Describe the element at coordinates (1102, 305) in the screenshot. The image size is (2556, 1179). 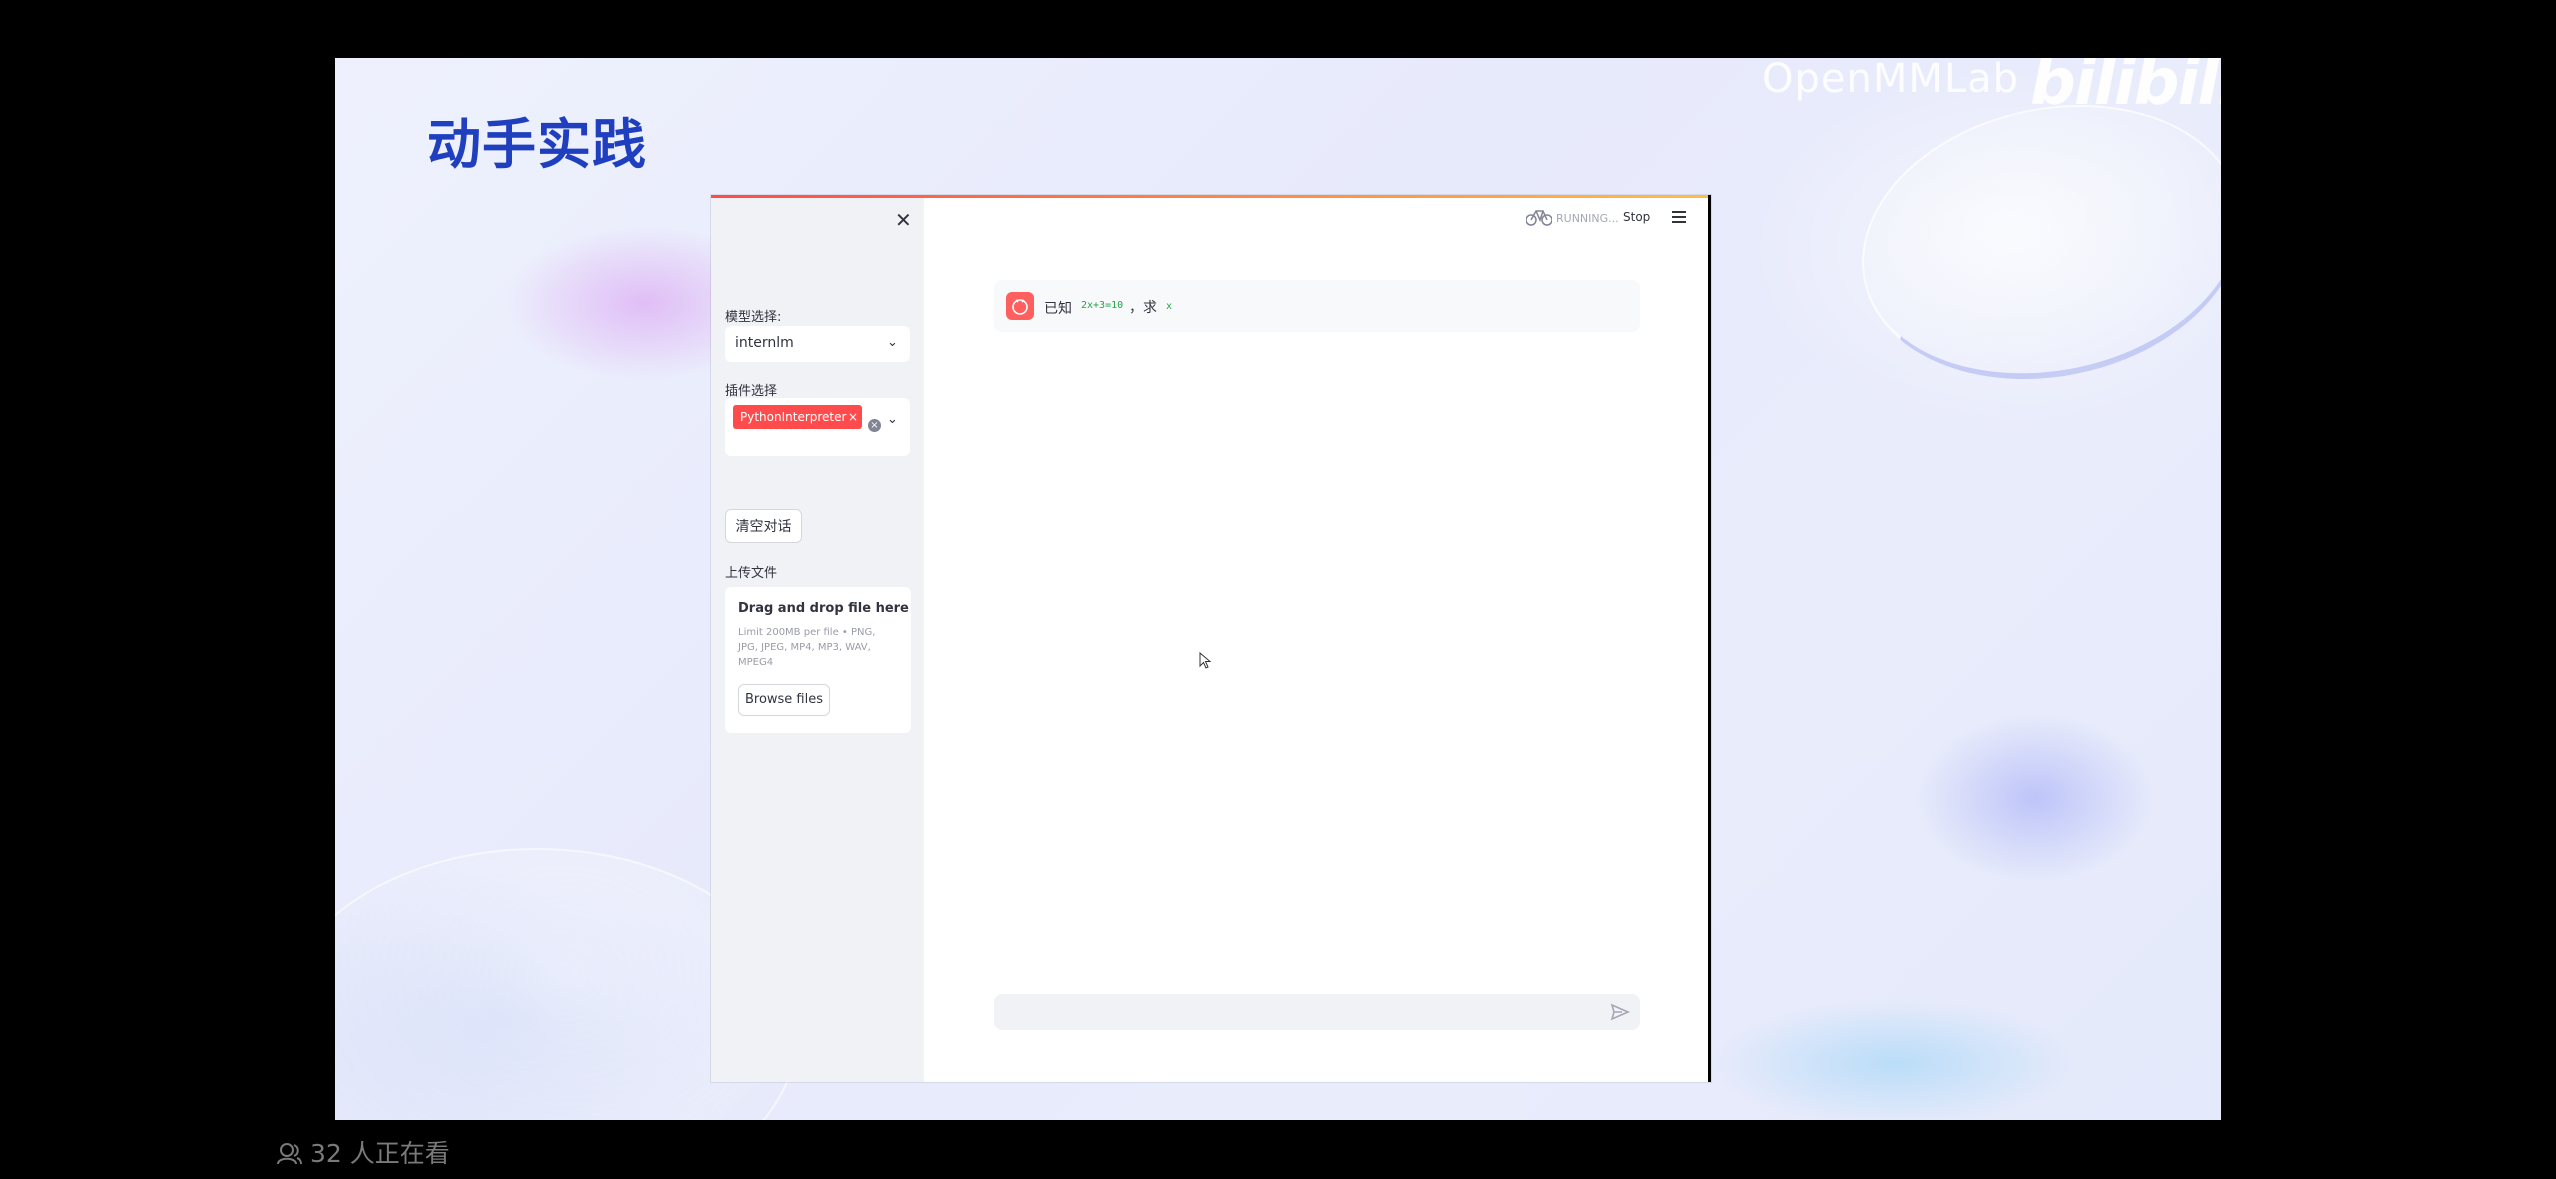
I see `message-code-equation: 2x+3=10` at that location.